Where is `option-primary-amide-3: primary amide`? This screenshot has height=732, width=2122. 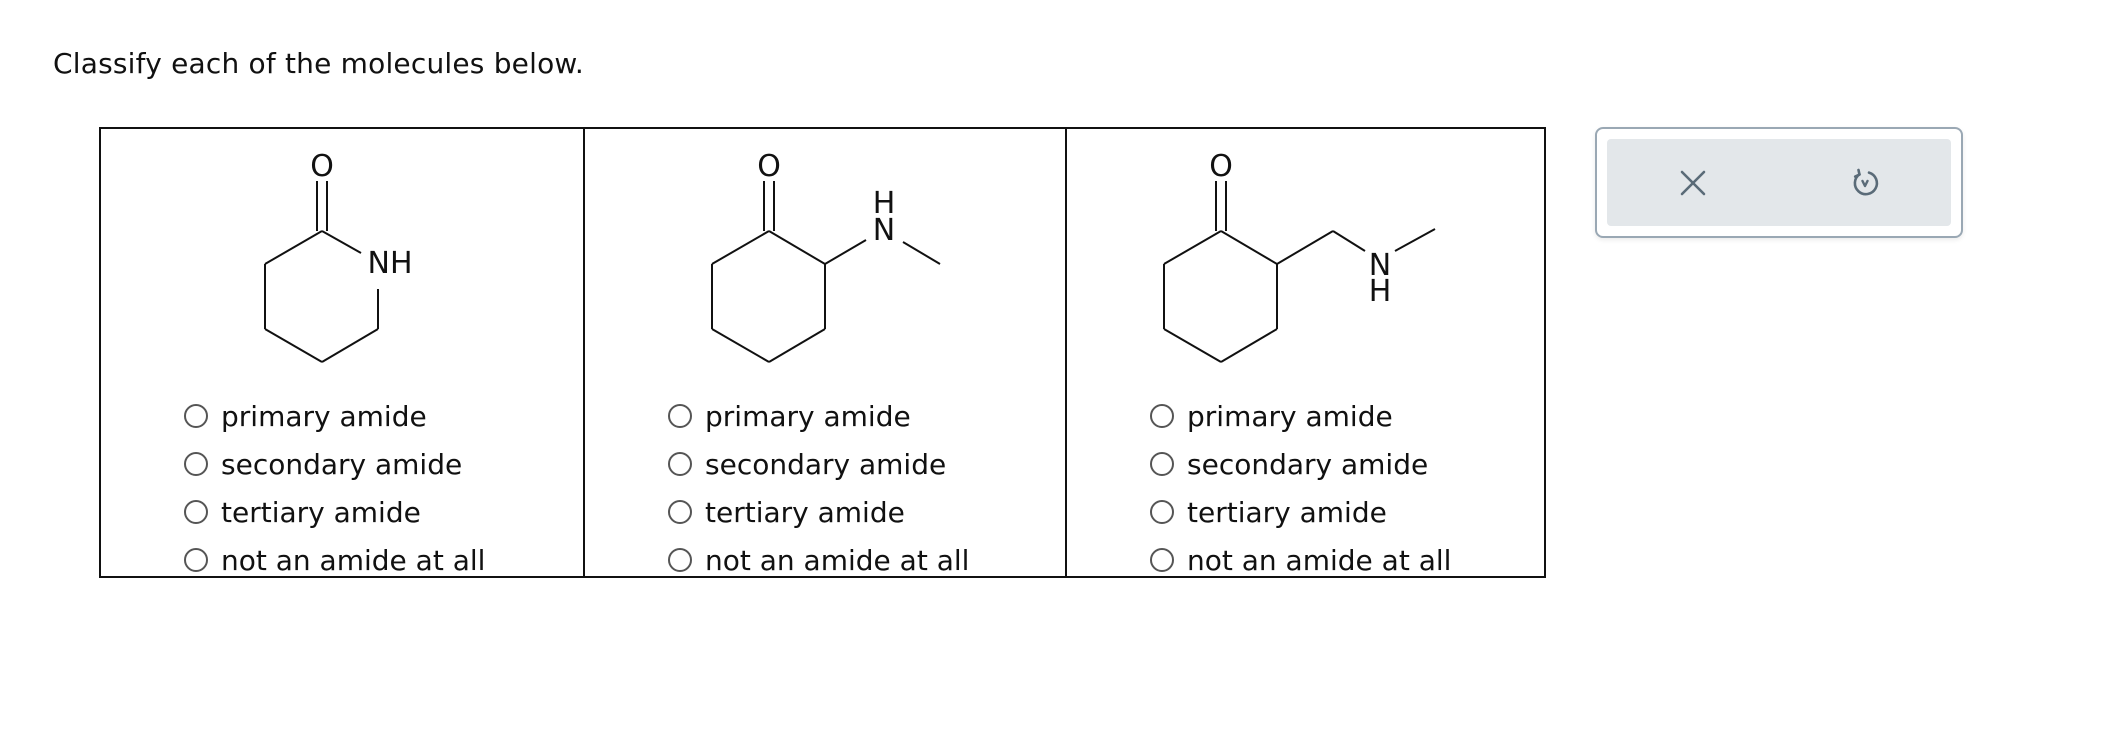
option-primary-amide-3: primary amide is located at coordinates (1300, 416).